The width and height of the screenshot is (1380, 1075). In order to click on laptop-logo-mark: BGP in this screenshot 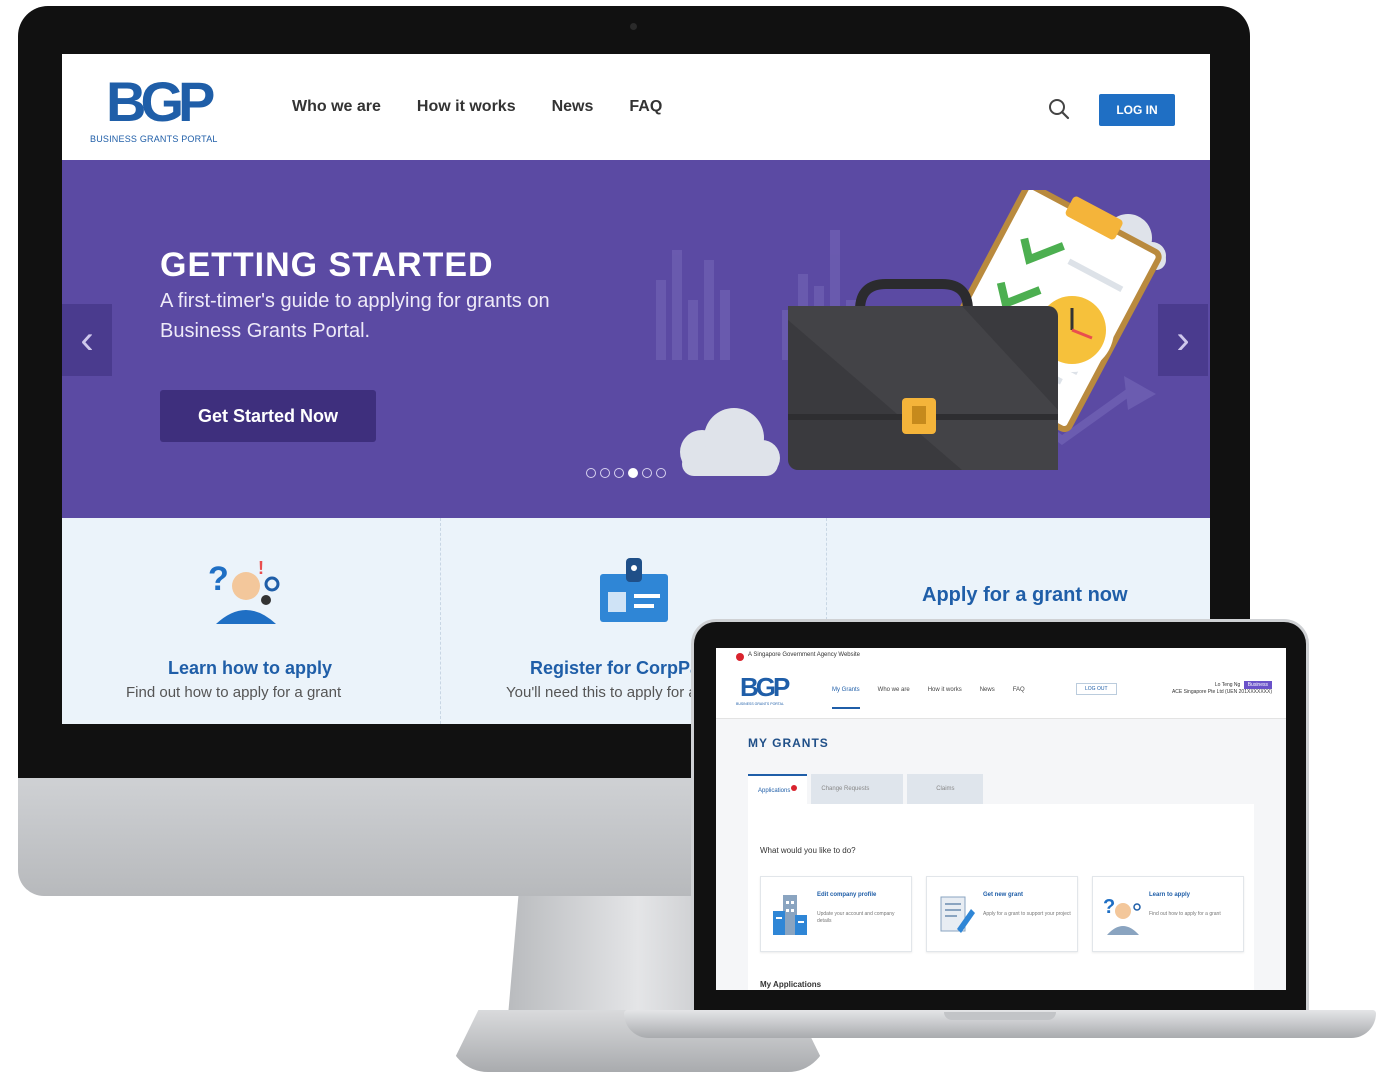, I will do `click(765, 687)`.